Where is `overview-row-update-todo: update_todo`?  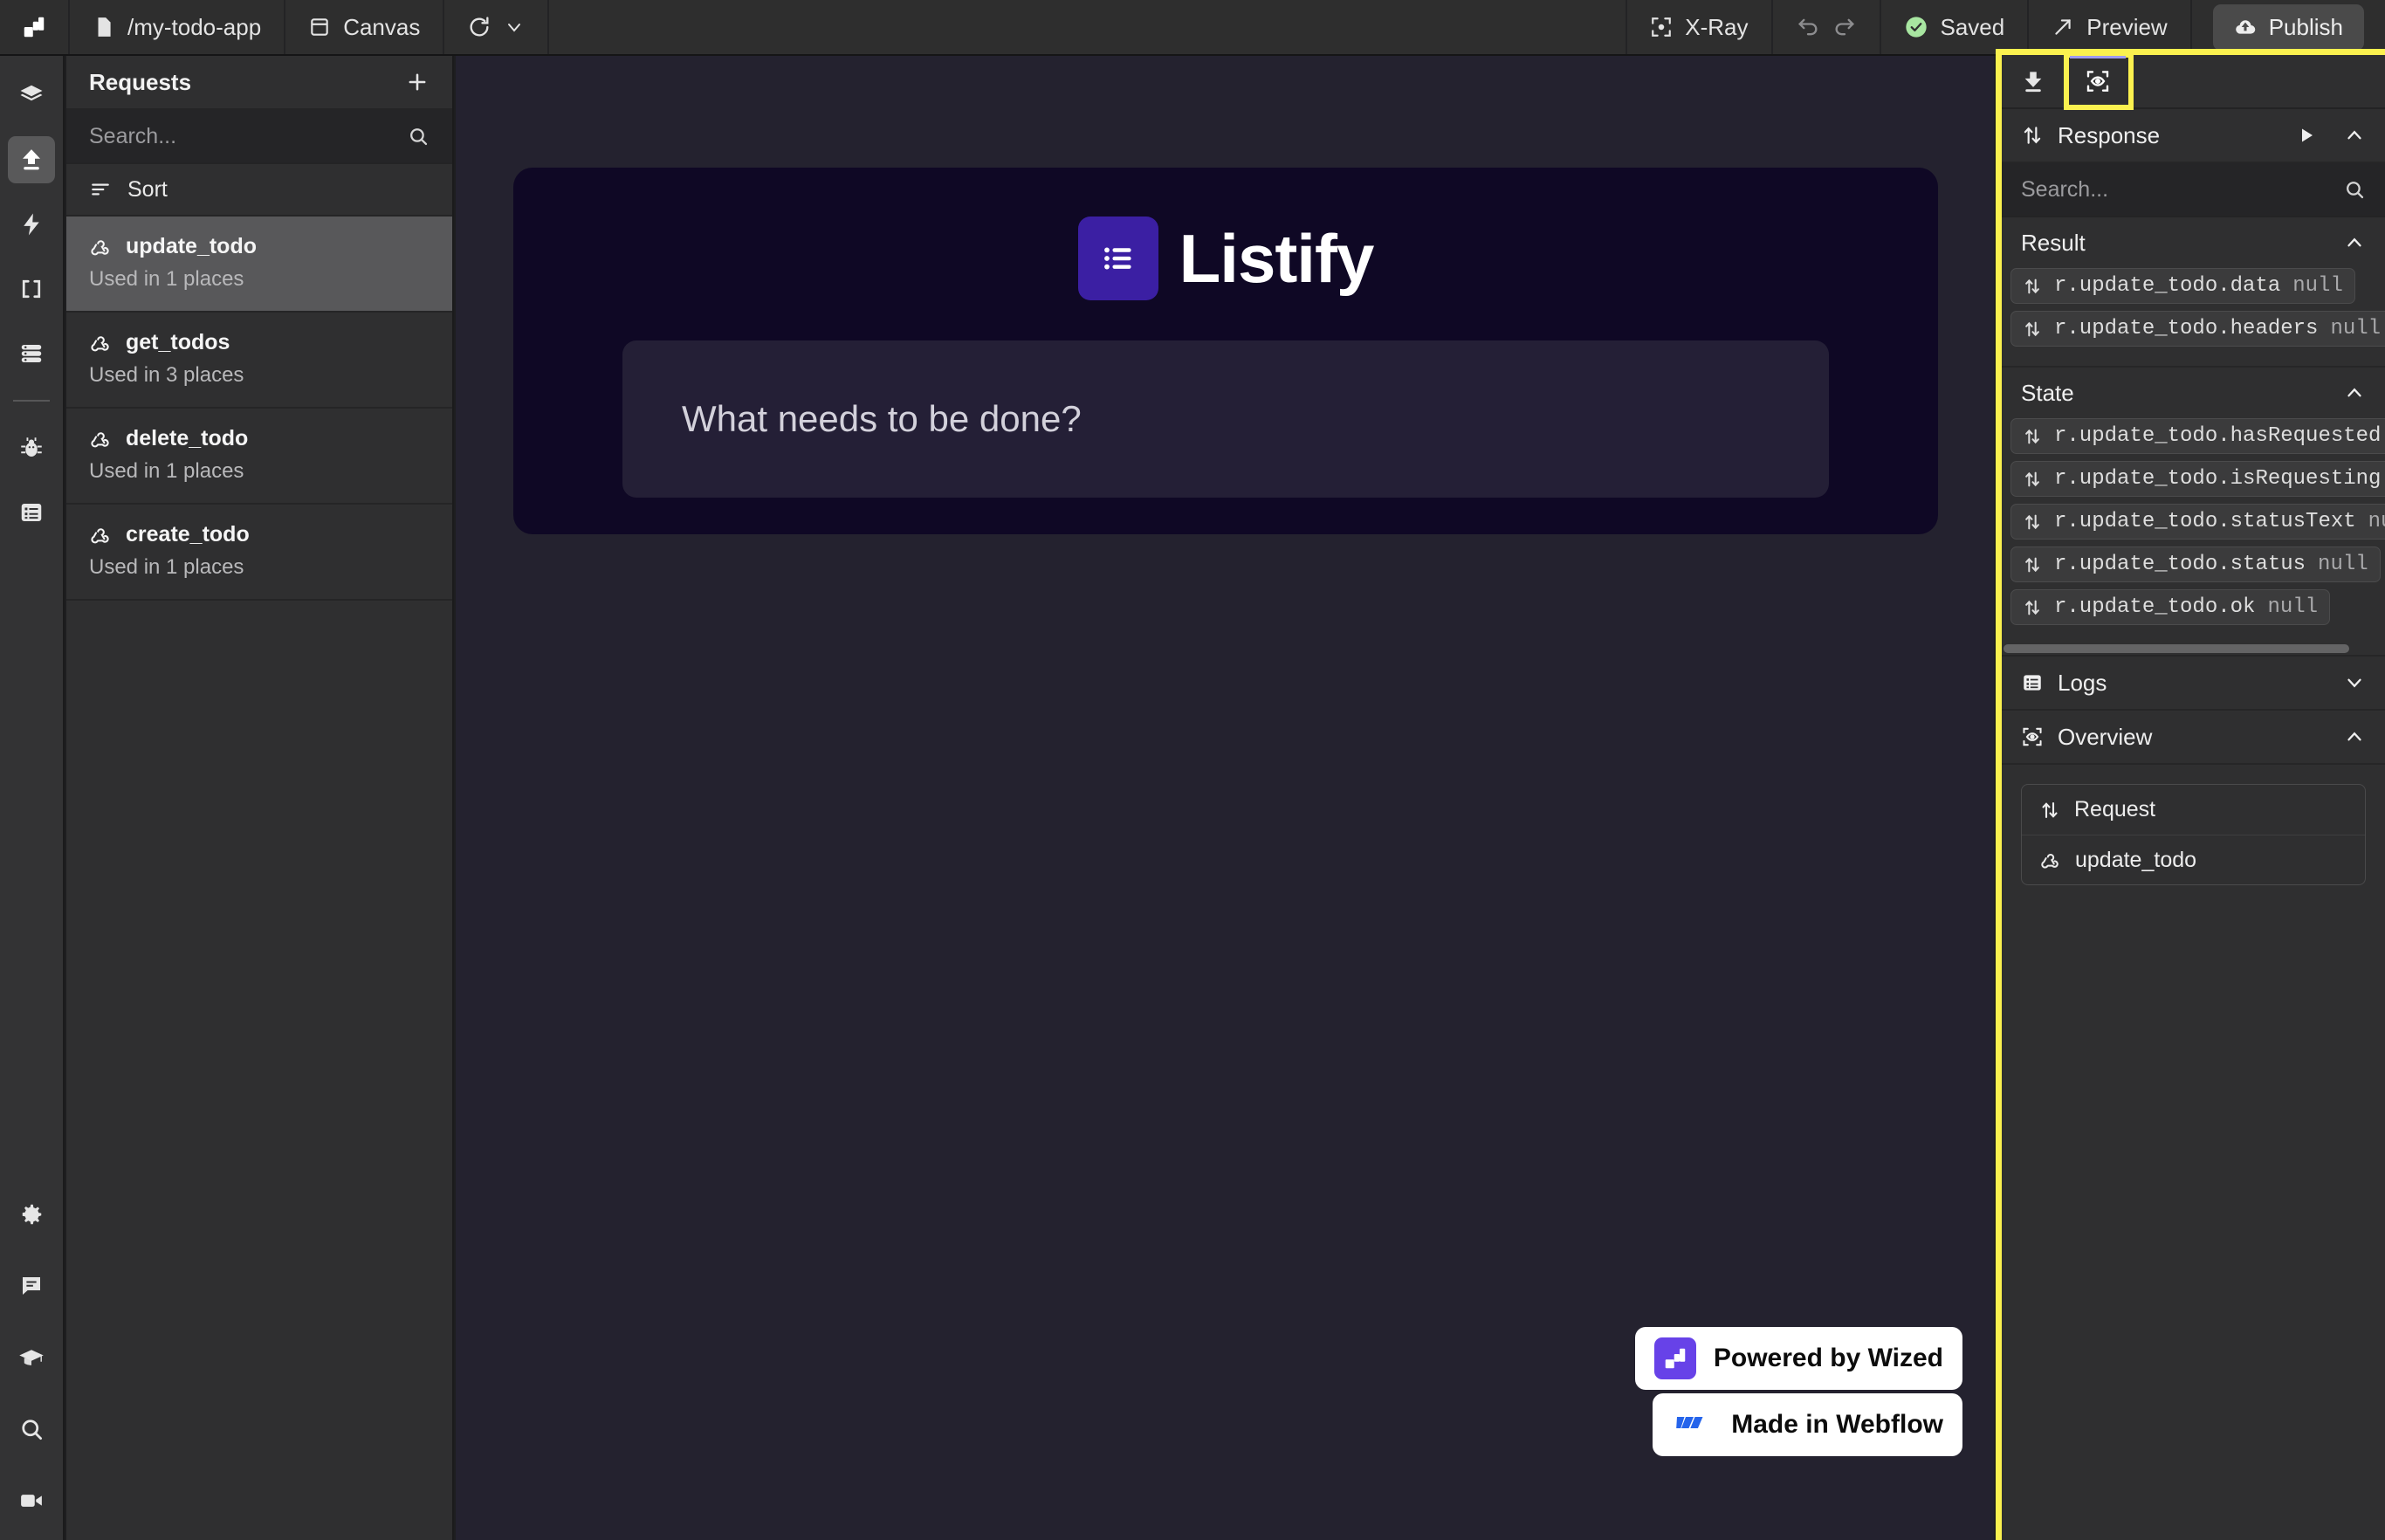 overview-row-update-todo: update_todo is located at coordinates (2193, 860).